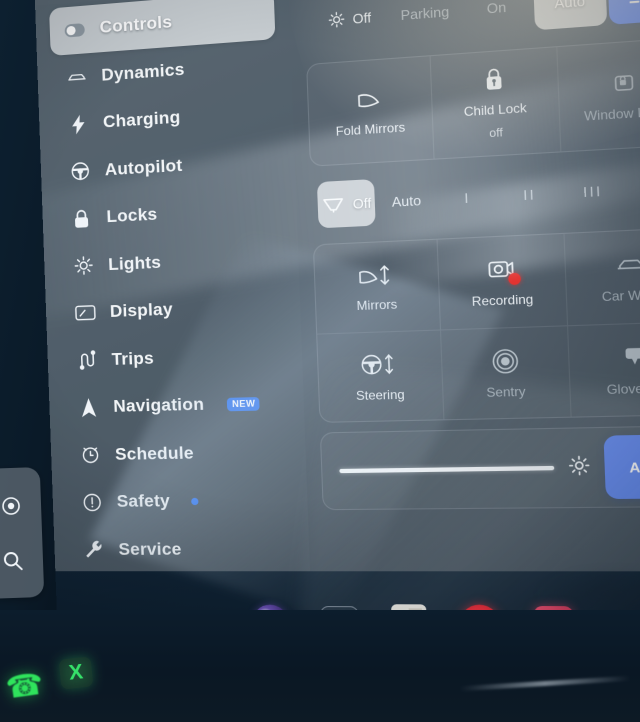 Image resolution: width=640 pixels, height=722 pixels. What do you see at coordinates (493, 79) in the screenshot?
I see `child-lock-icon` at bounding box center [493, 79].